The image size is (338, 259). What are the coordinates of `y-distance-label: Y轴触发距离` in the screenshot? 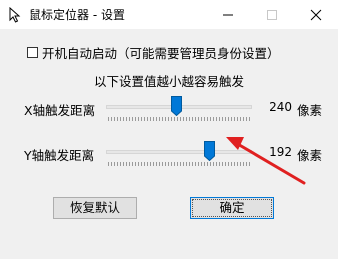 It's located at (59, 155).